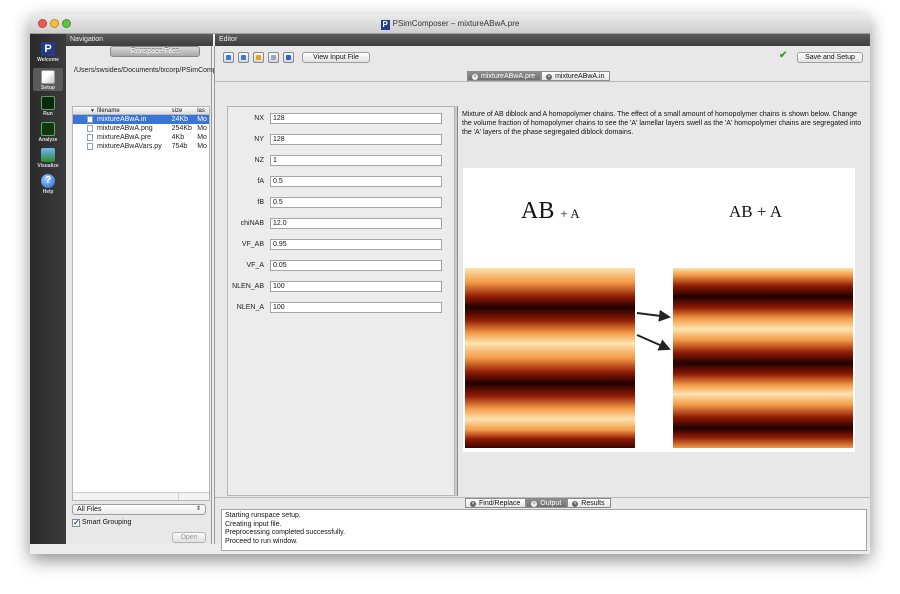 The width and height of the screenshot is (900, 594). What do you see at coordinates (508, 76) in the screenshot?
I see `tab-label: mixtureABwA.pre` at bounding box center [508, 76].